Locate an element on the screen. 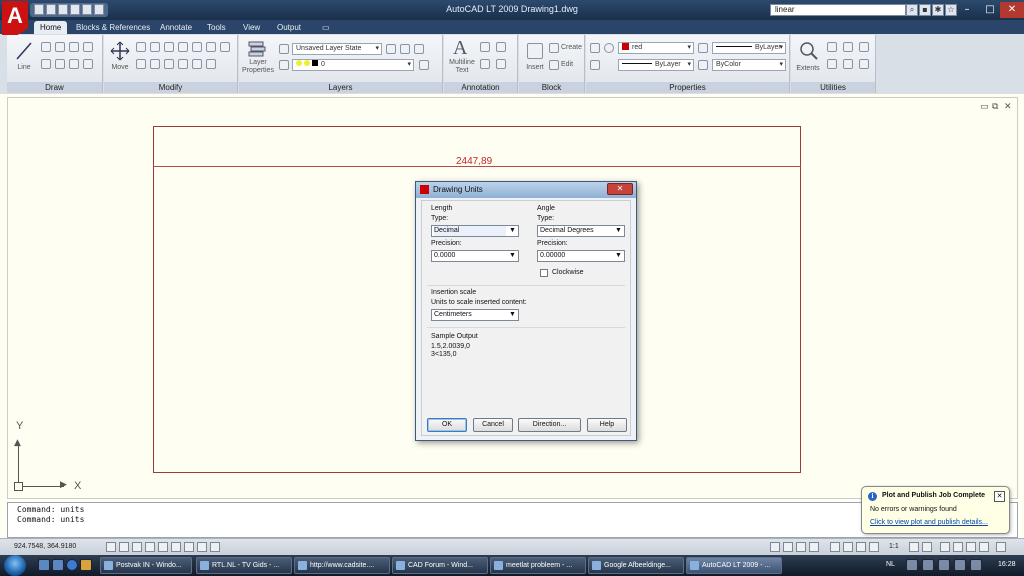  erase-icon is located at coordinates (211, 64).